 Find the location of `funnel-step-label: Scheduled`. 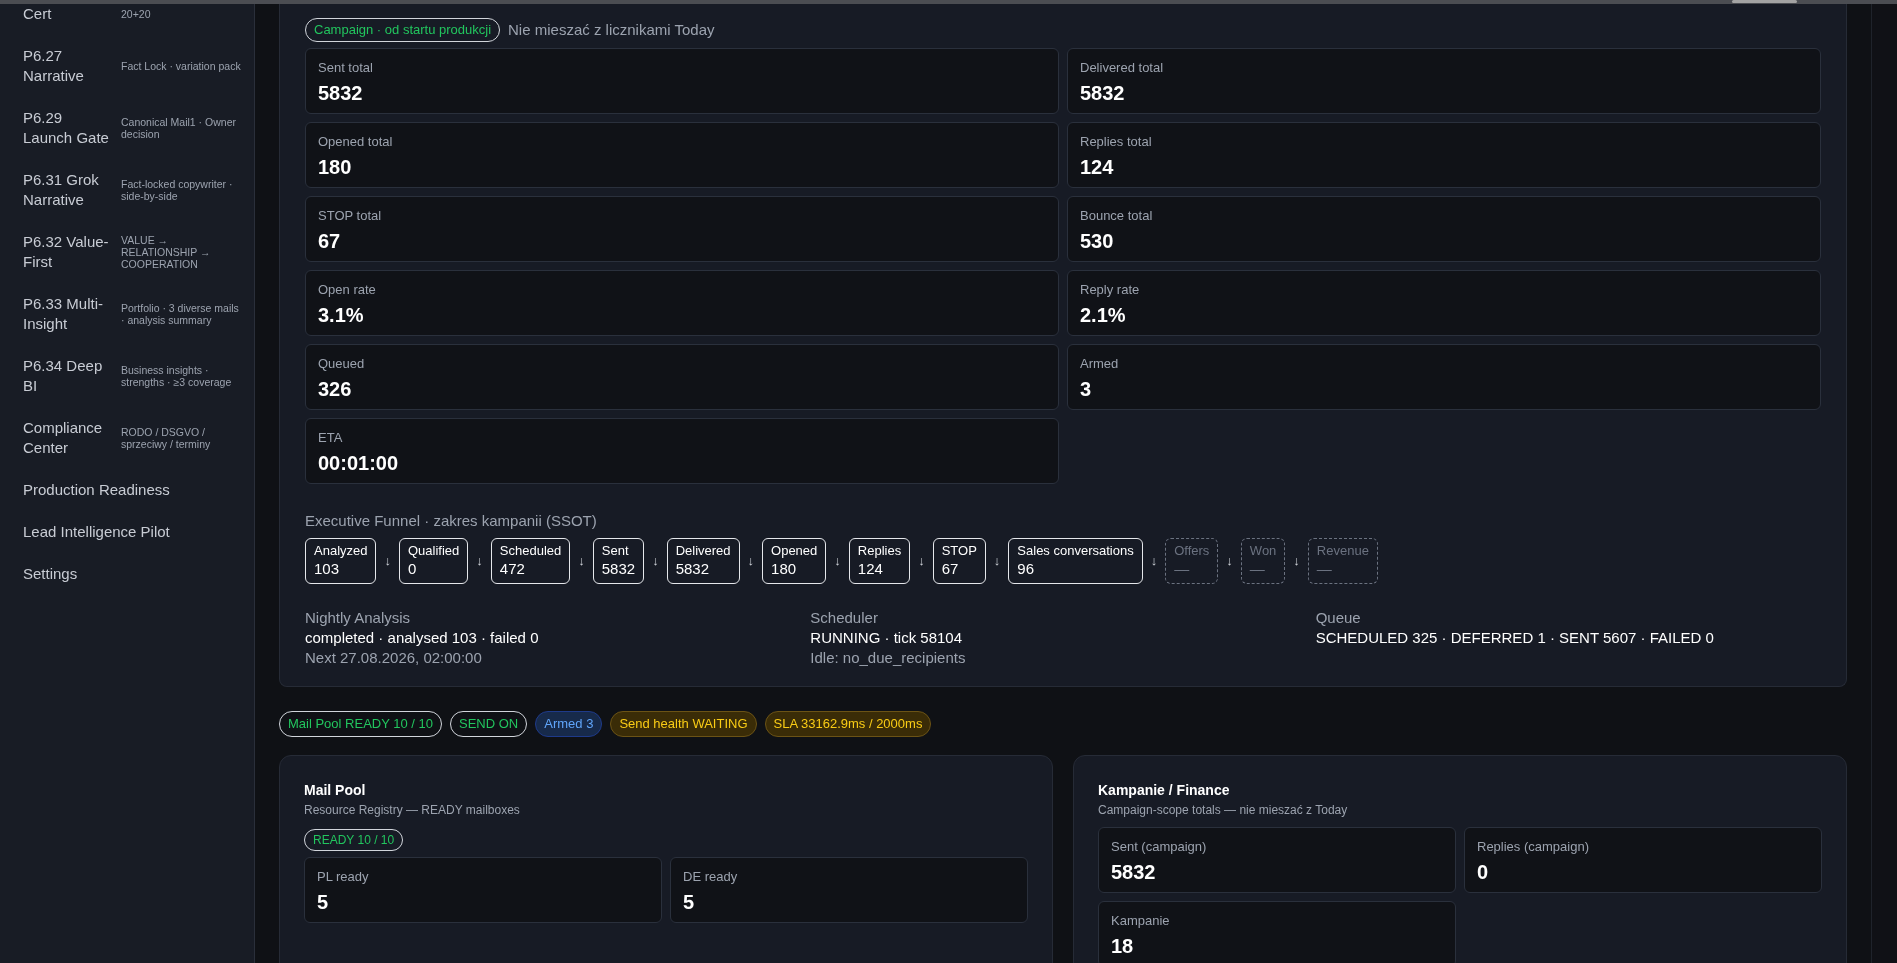

funnel-step-label: Scheduled is located at coordinates (530, 550).